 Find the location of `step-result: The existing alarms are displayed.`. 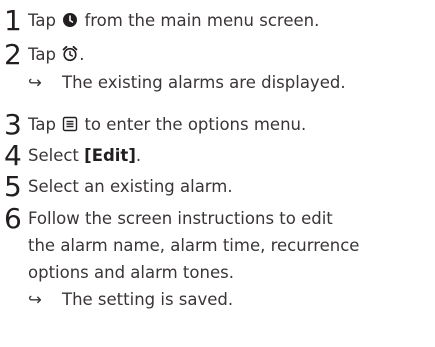

step-result: The existing alarms are displayed. is located at coordinates (204, 82).